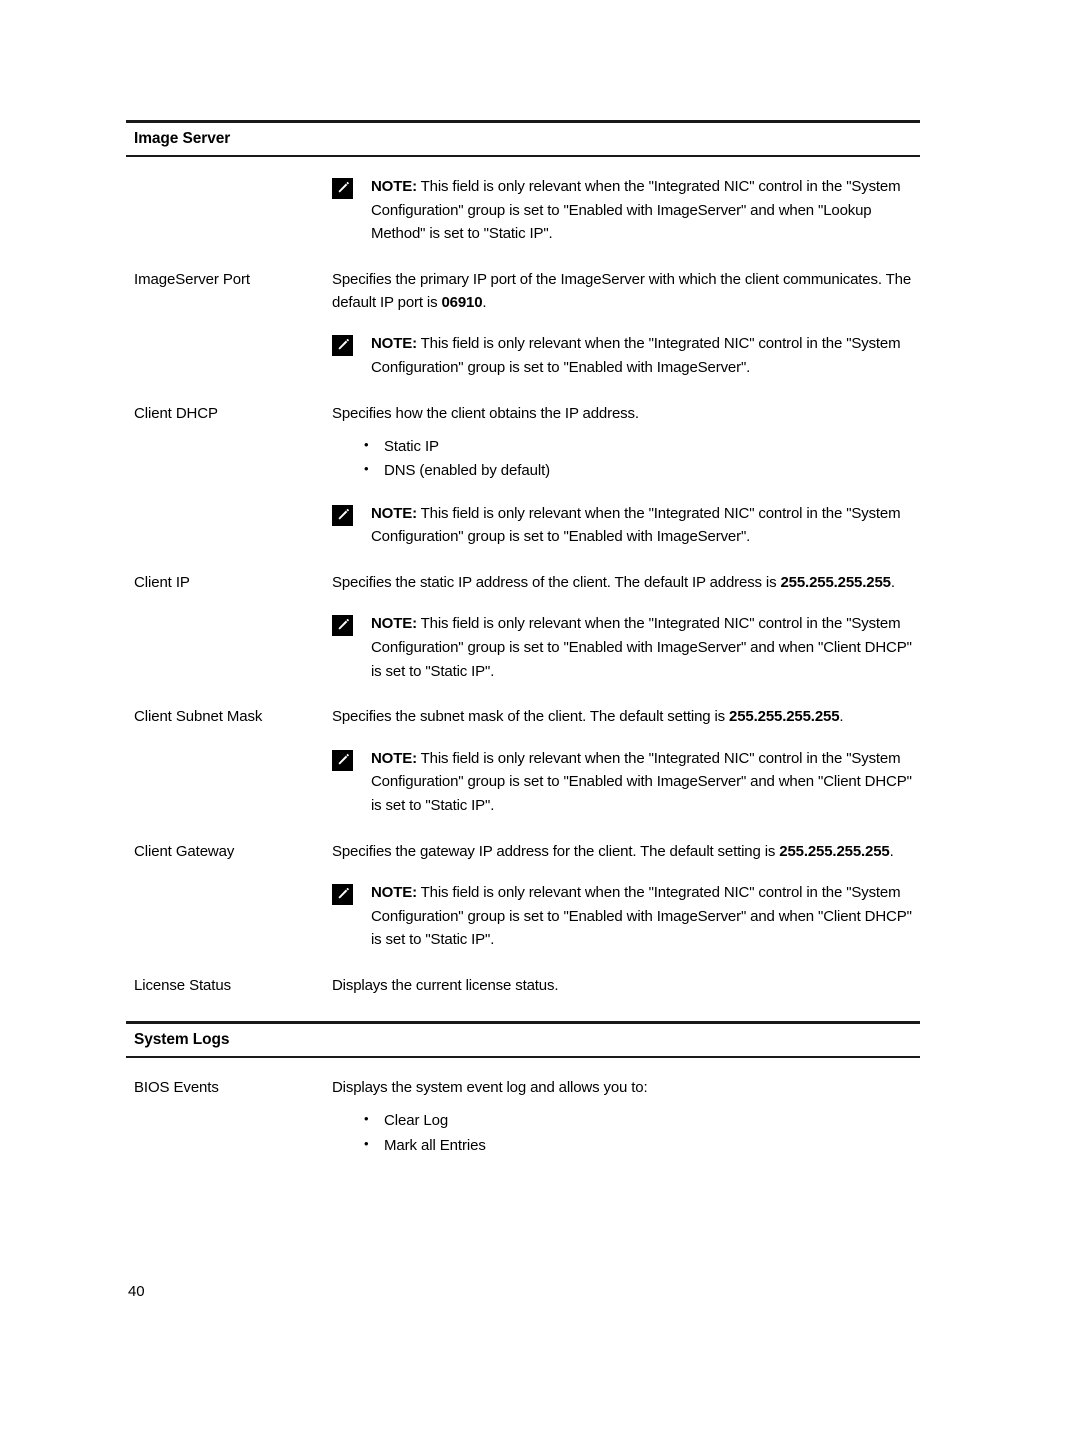 Image resolution: width=1080 pixels, height=1434 pixels. What do you see at coordinates (192, 279) in the screenshot?
I see `row-label-imageserver-port: ImageServer Port` at bounding box center [192, 279].